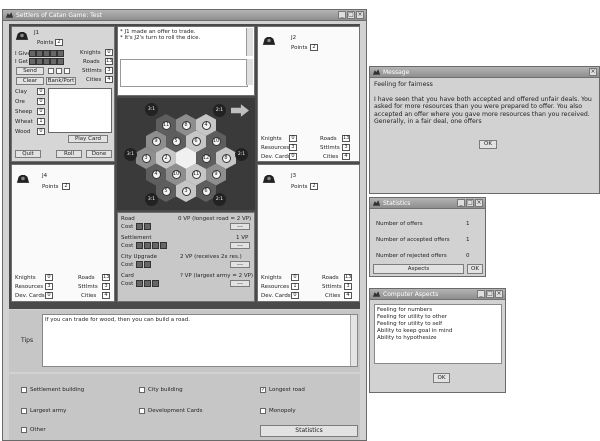 The width and height of the screenshot is (600, 441). I want to click on monopoly-checkbox, so click(263, 411).